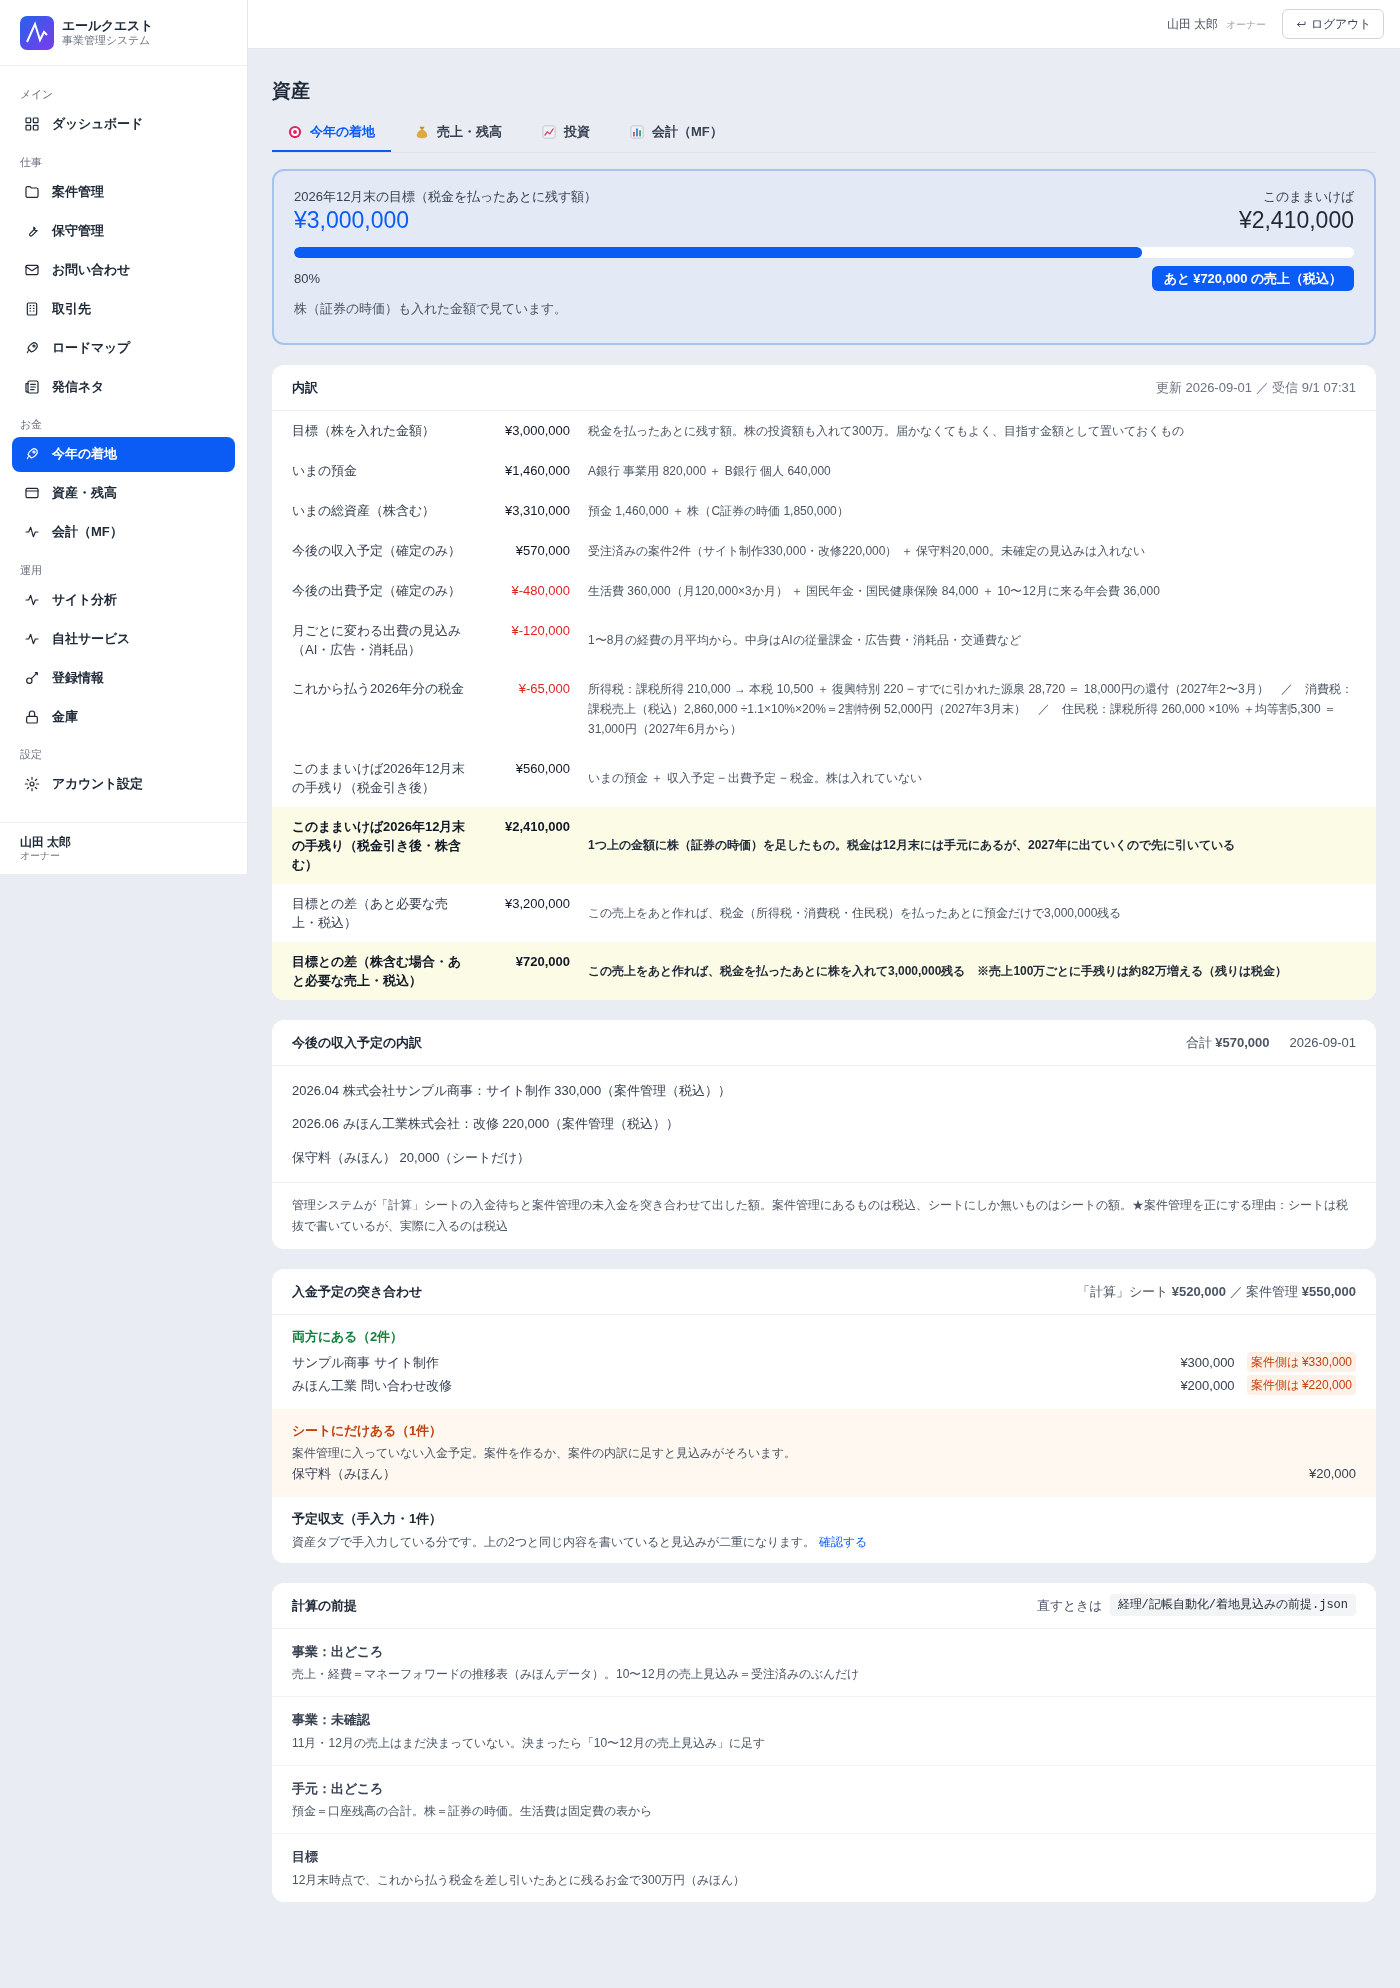  I want to click on group-description: 案件管理に入っていない入金予定。案件を作るか、案件の内訳に足すと見込みがそろいます。, so click(544, 1454).